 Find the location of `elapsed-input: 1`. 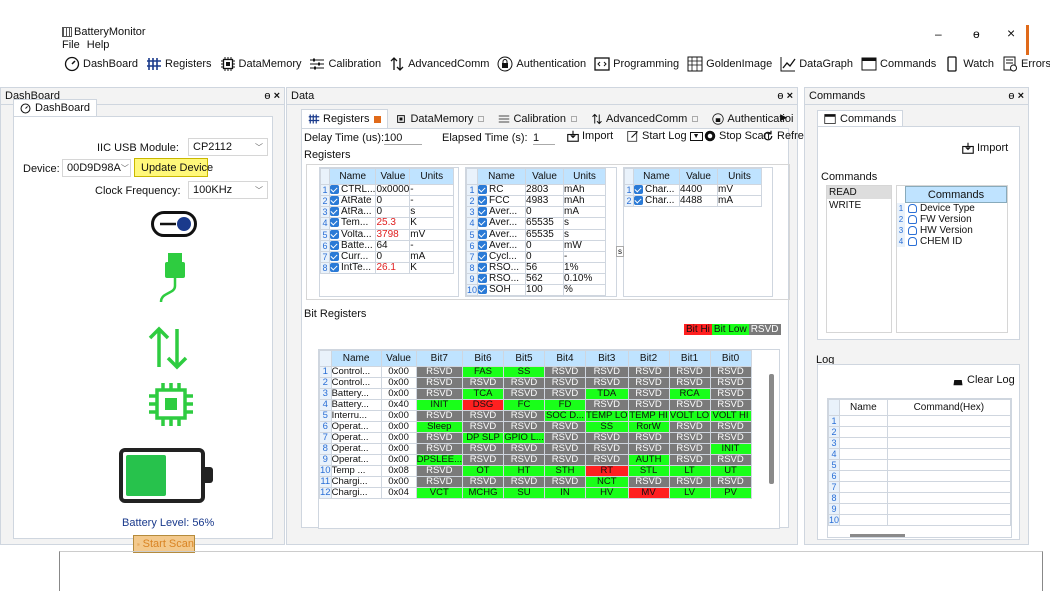

elapsed-input: 1 is located at coordinates (544, 138).